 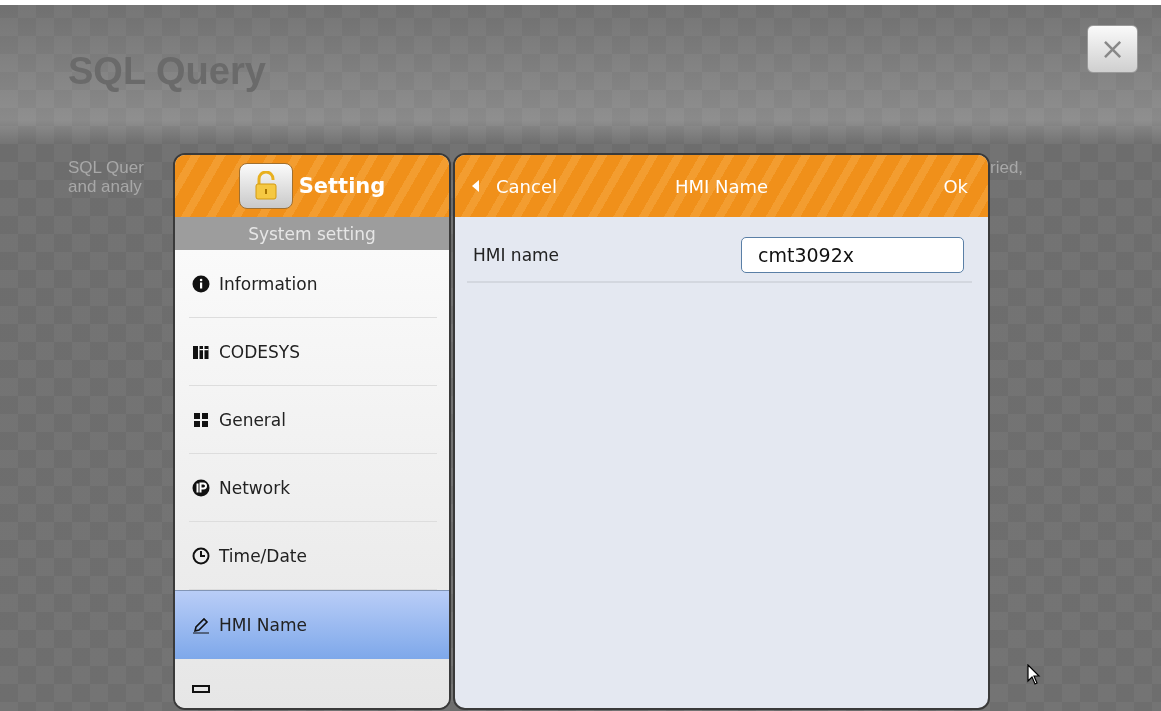 What do you see at coordinates (852, 255) in the screenshot?
I see `name-input-field: cmt3092x` at bounding box center [852, 255].